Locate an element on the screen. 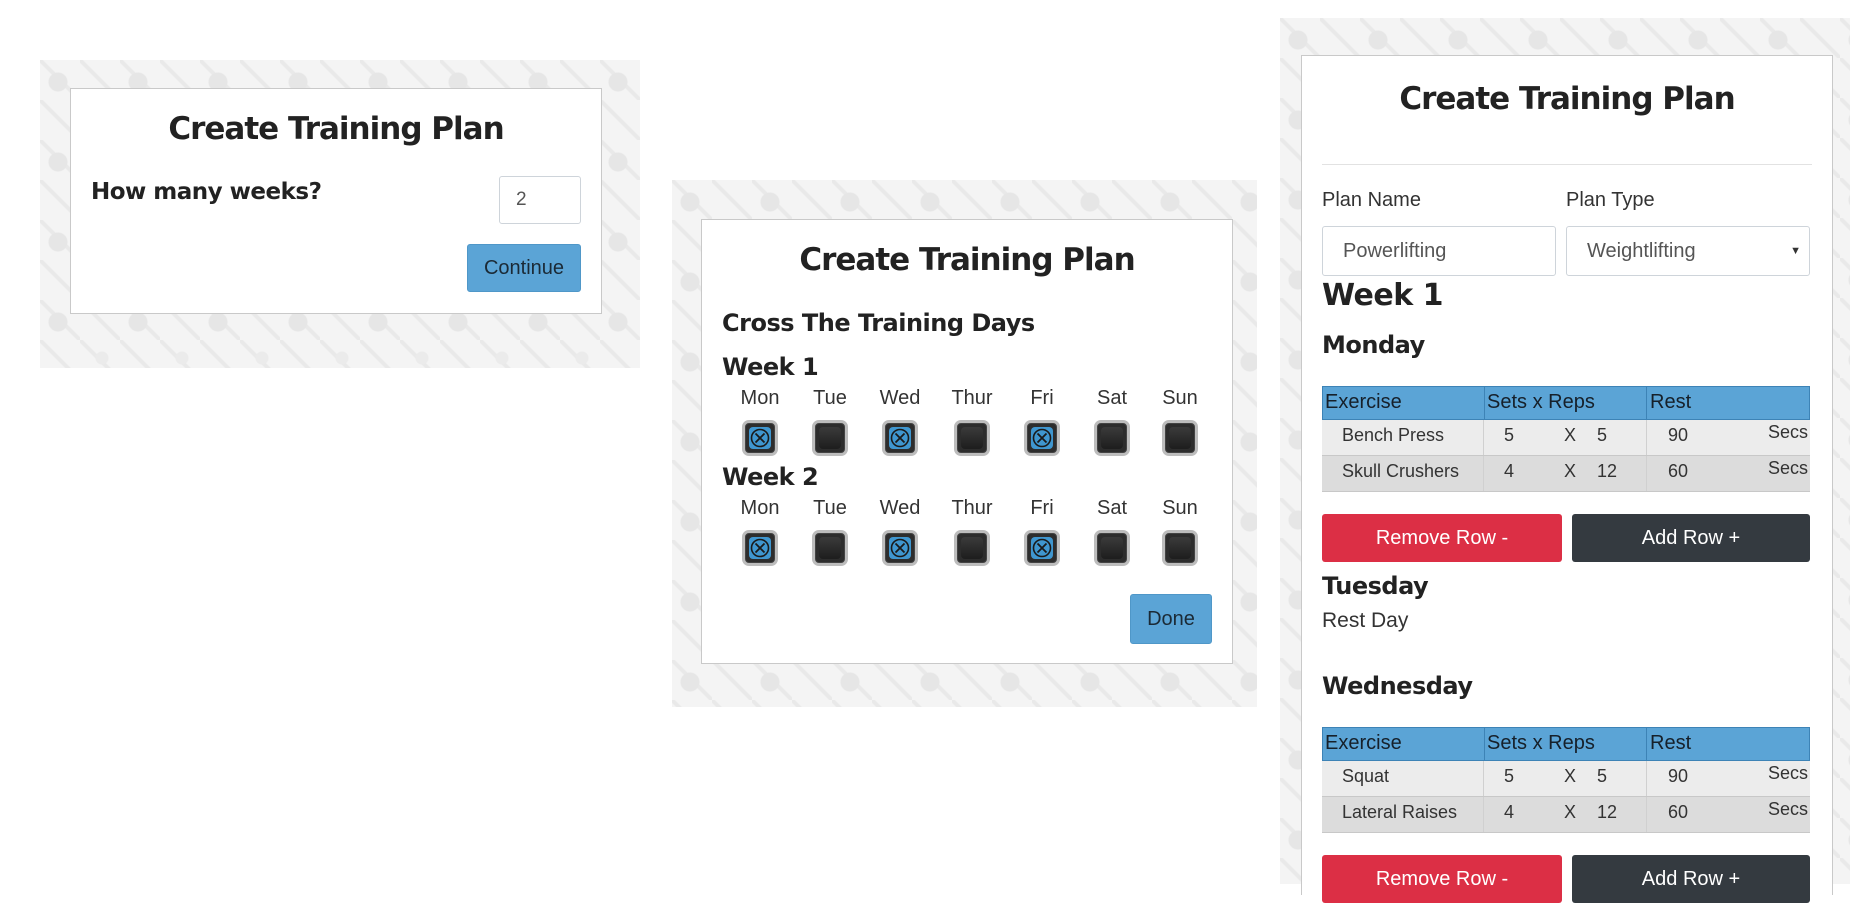 The width and height of the screenshot is (1858, 906). week-label: Week 1 is located at coordinates (770, 367).